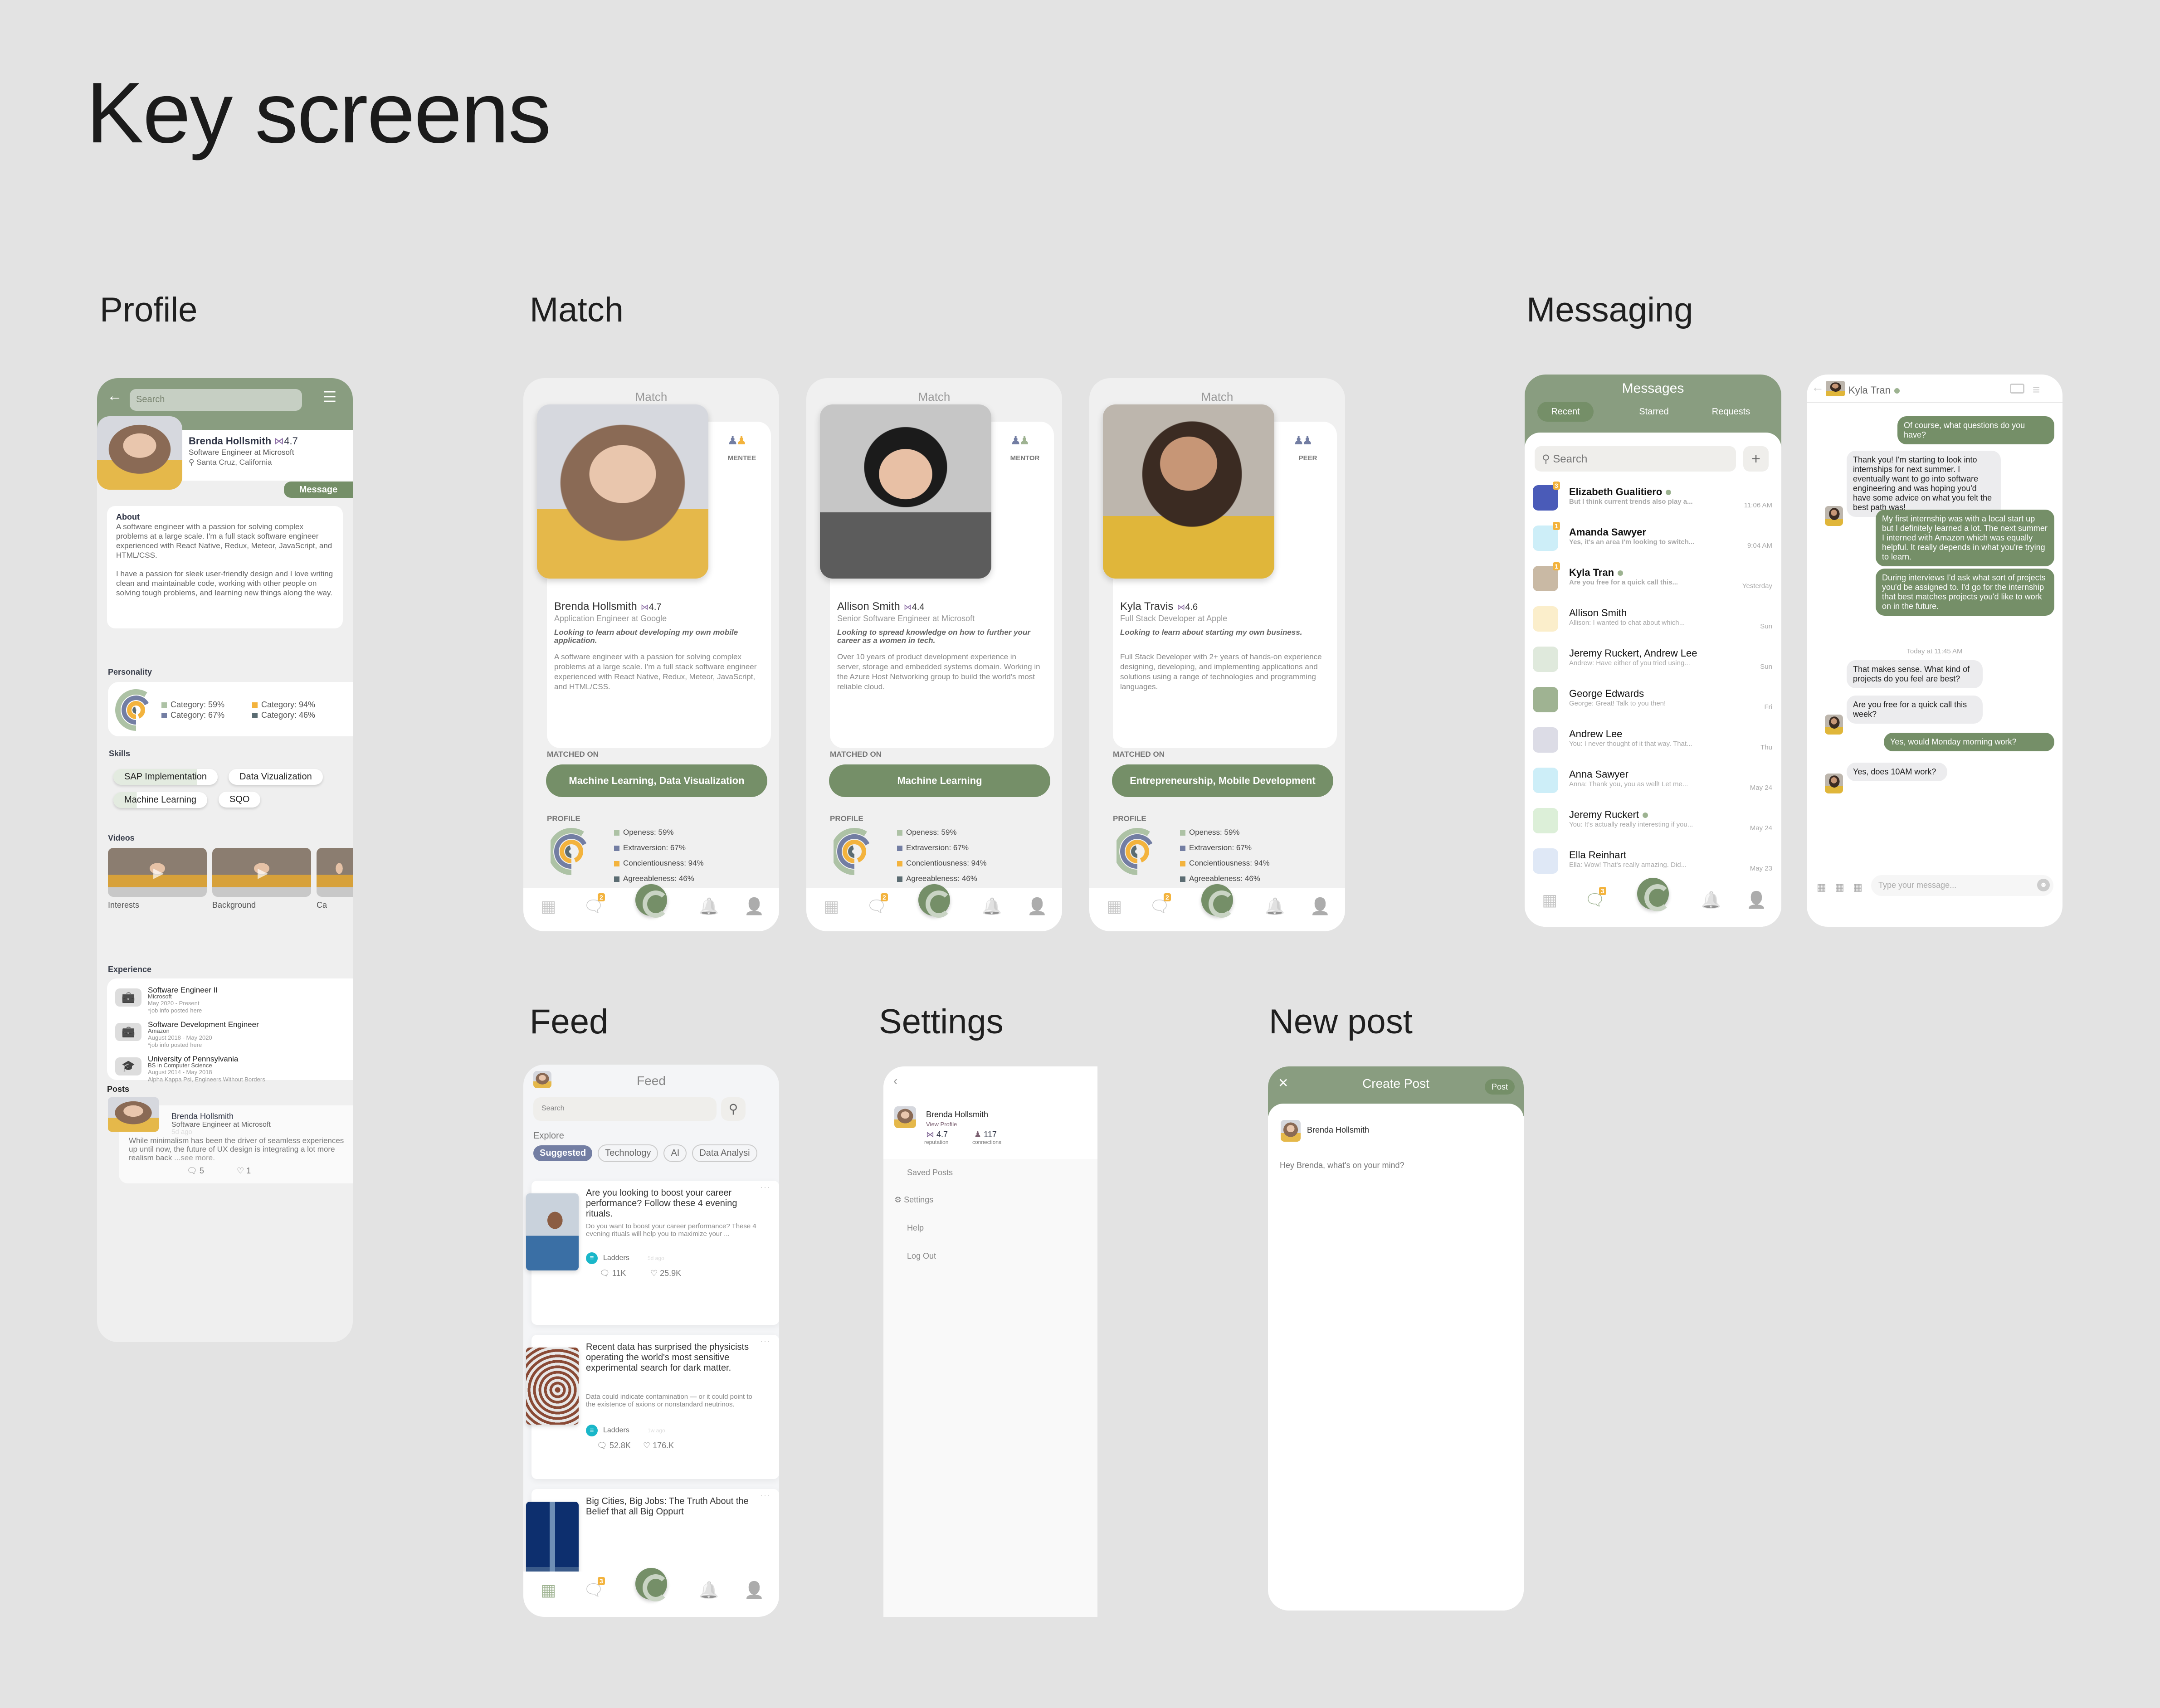 This screenshot has height=1708, width=2160. Describe the element at coordinates (942, 1134) in the screenshot. I see `reputation-value: 4.7` at that location.